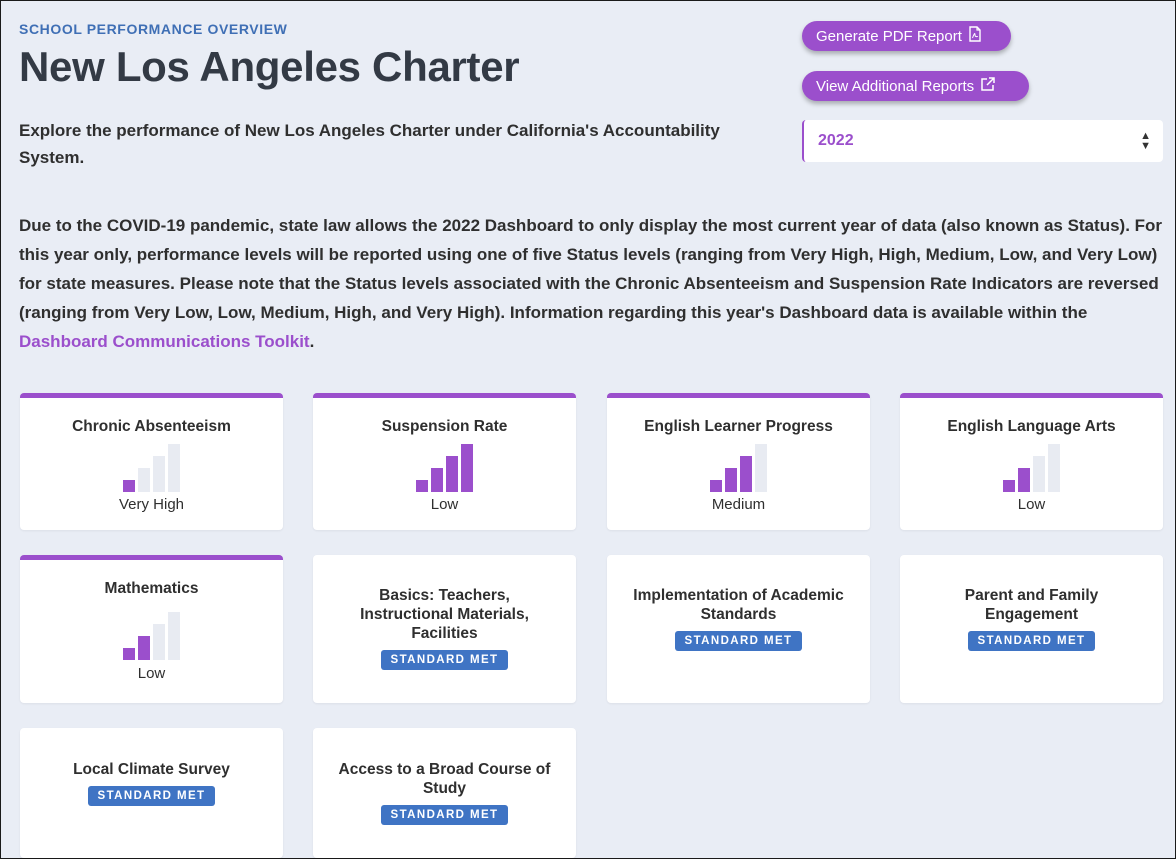 The image size is (1176, 859). I want to click on indicator-title: Suspension Rate, so click(444, 426).